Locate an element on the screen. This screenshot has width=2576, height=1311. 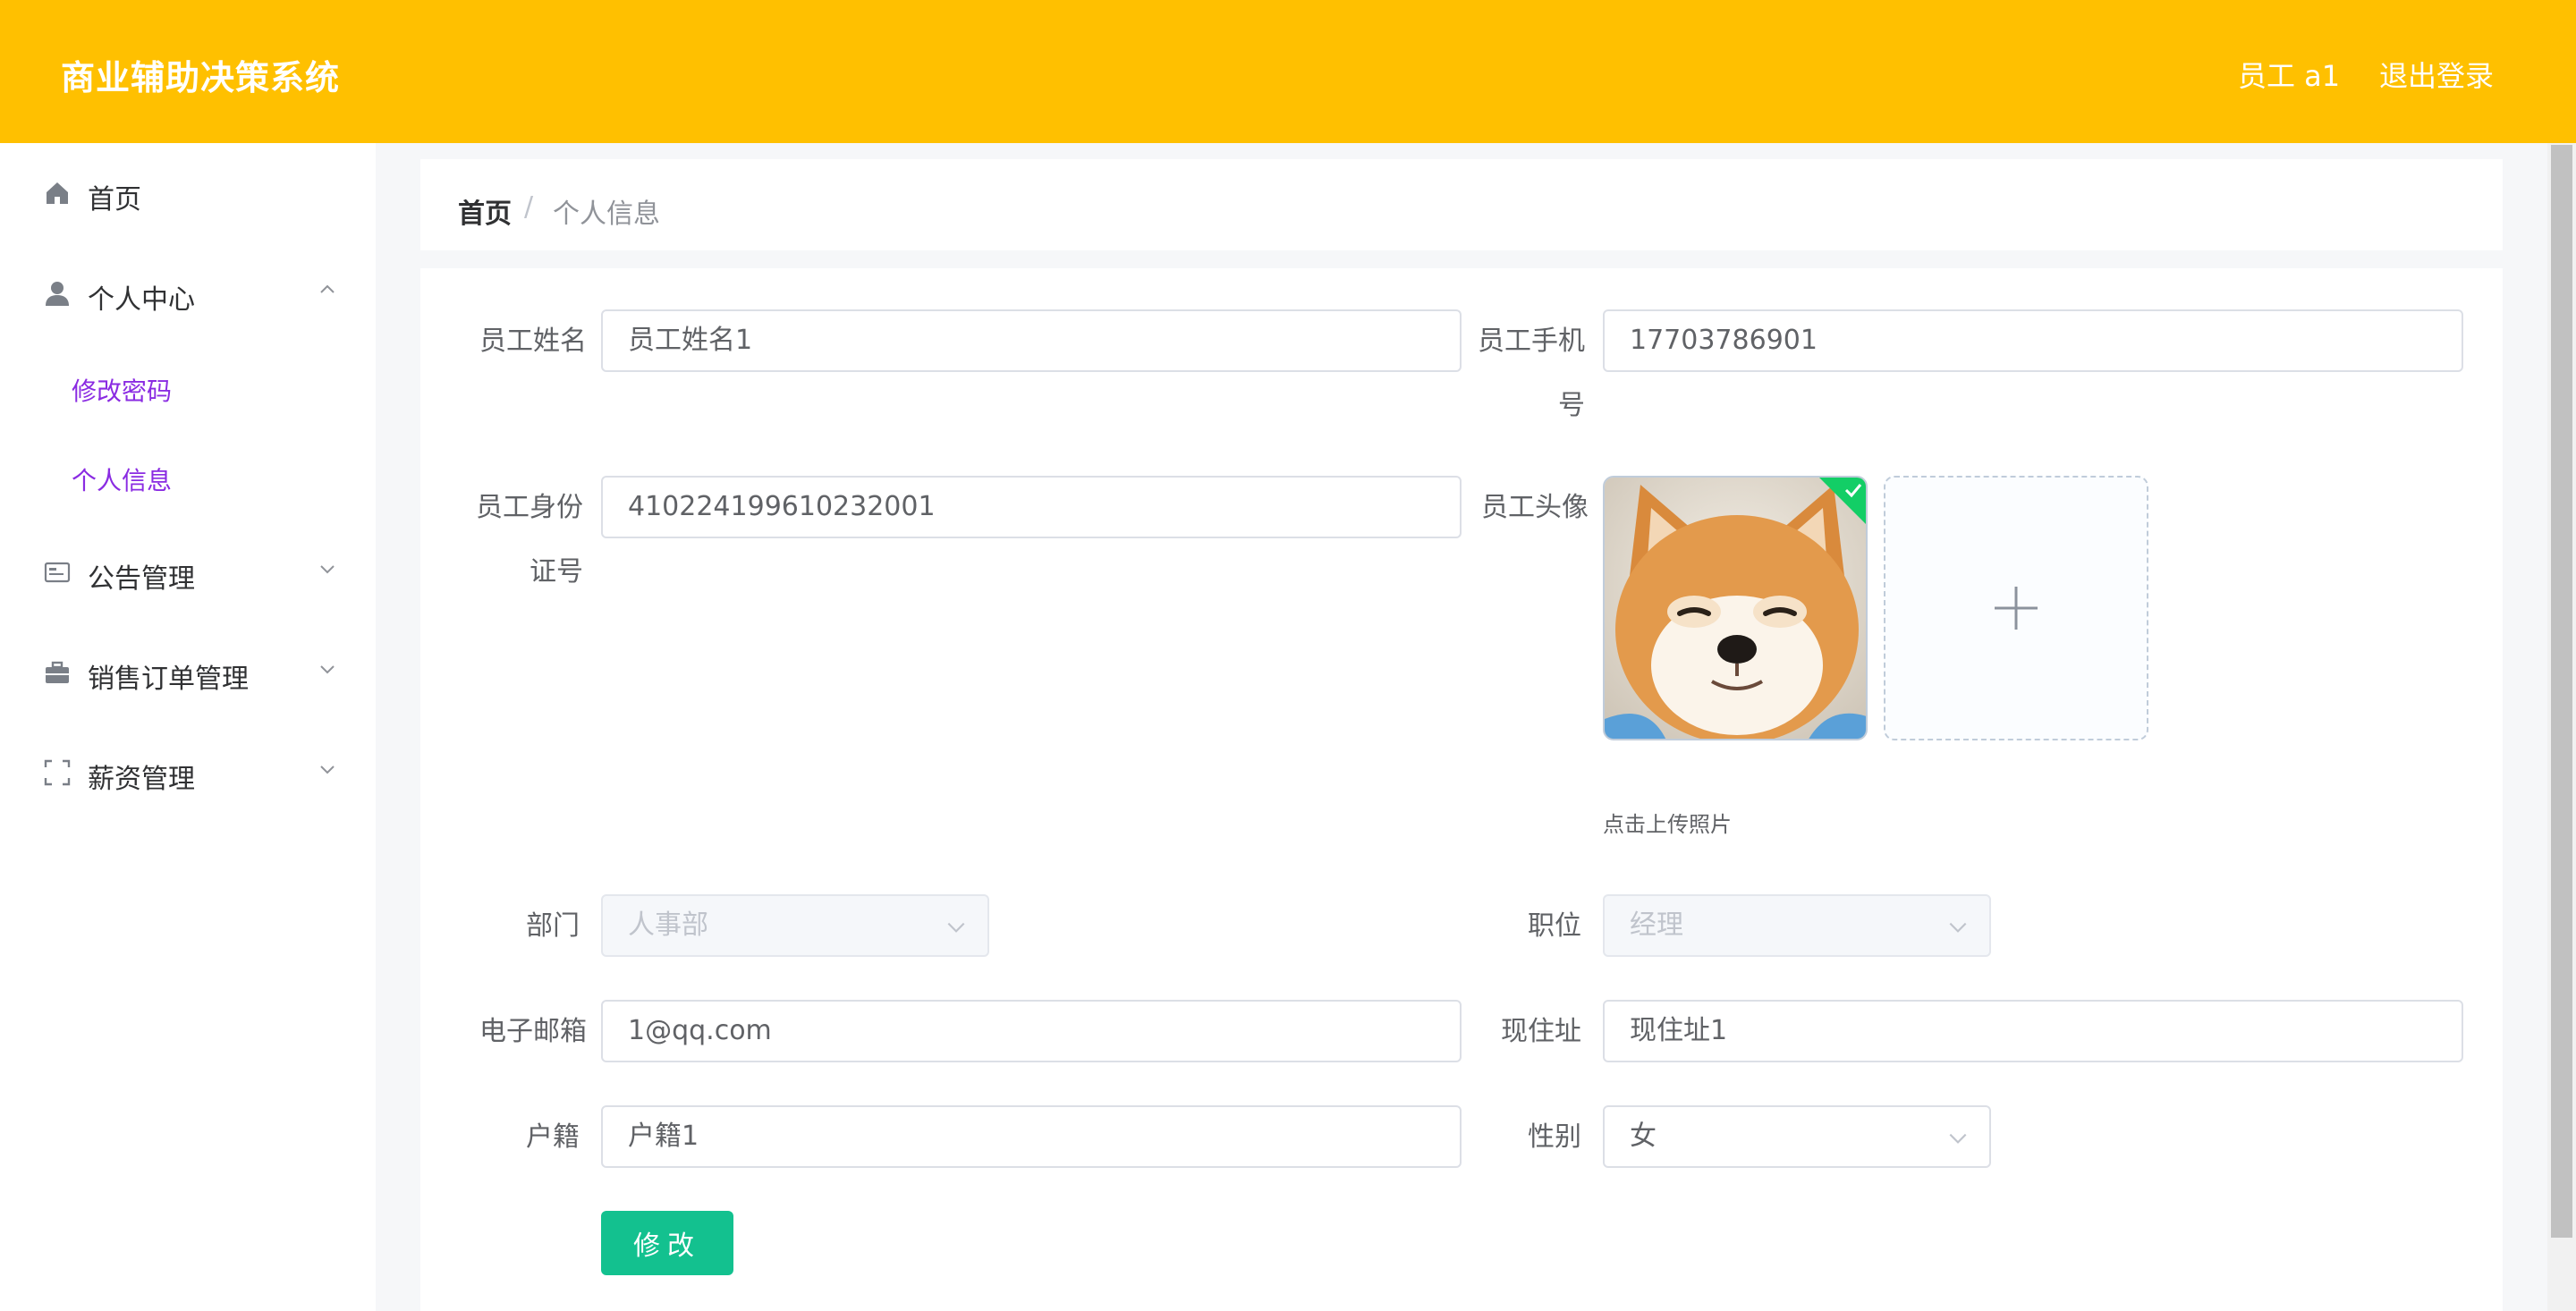
breadcrumb: 首页 / 个人信息 is located at coordinates (1461, 204).